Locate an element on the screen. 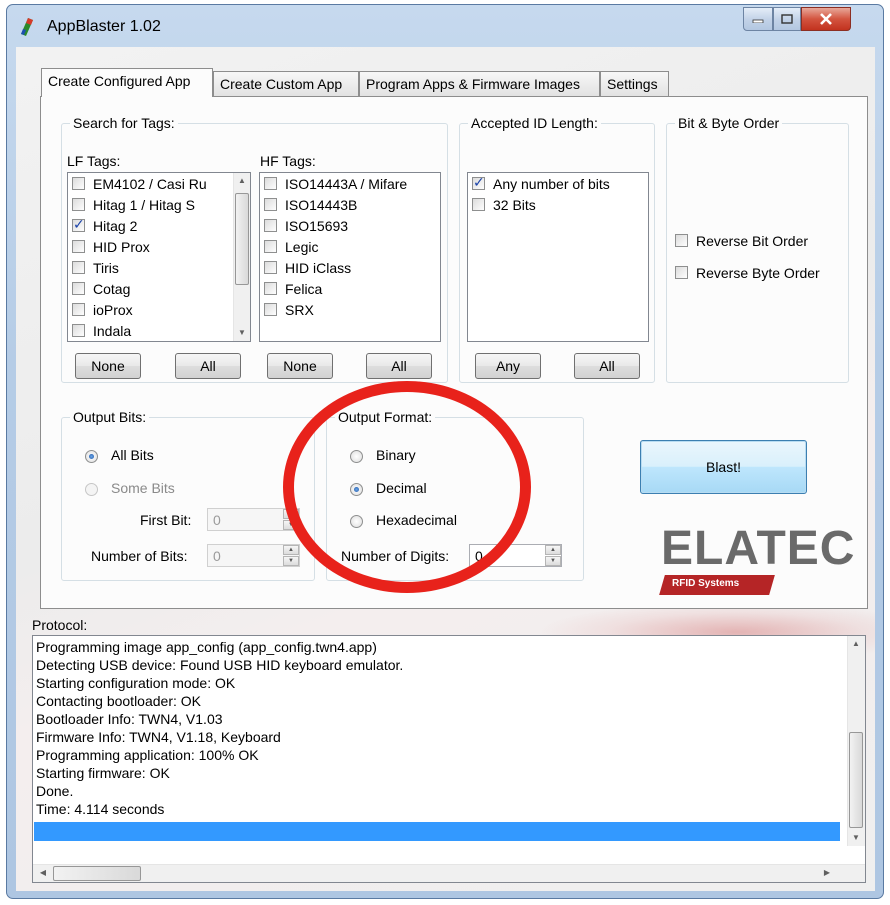 This screenshot has width=890, height=905. item-label: ioProx is located at coordinates (113, 310).